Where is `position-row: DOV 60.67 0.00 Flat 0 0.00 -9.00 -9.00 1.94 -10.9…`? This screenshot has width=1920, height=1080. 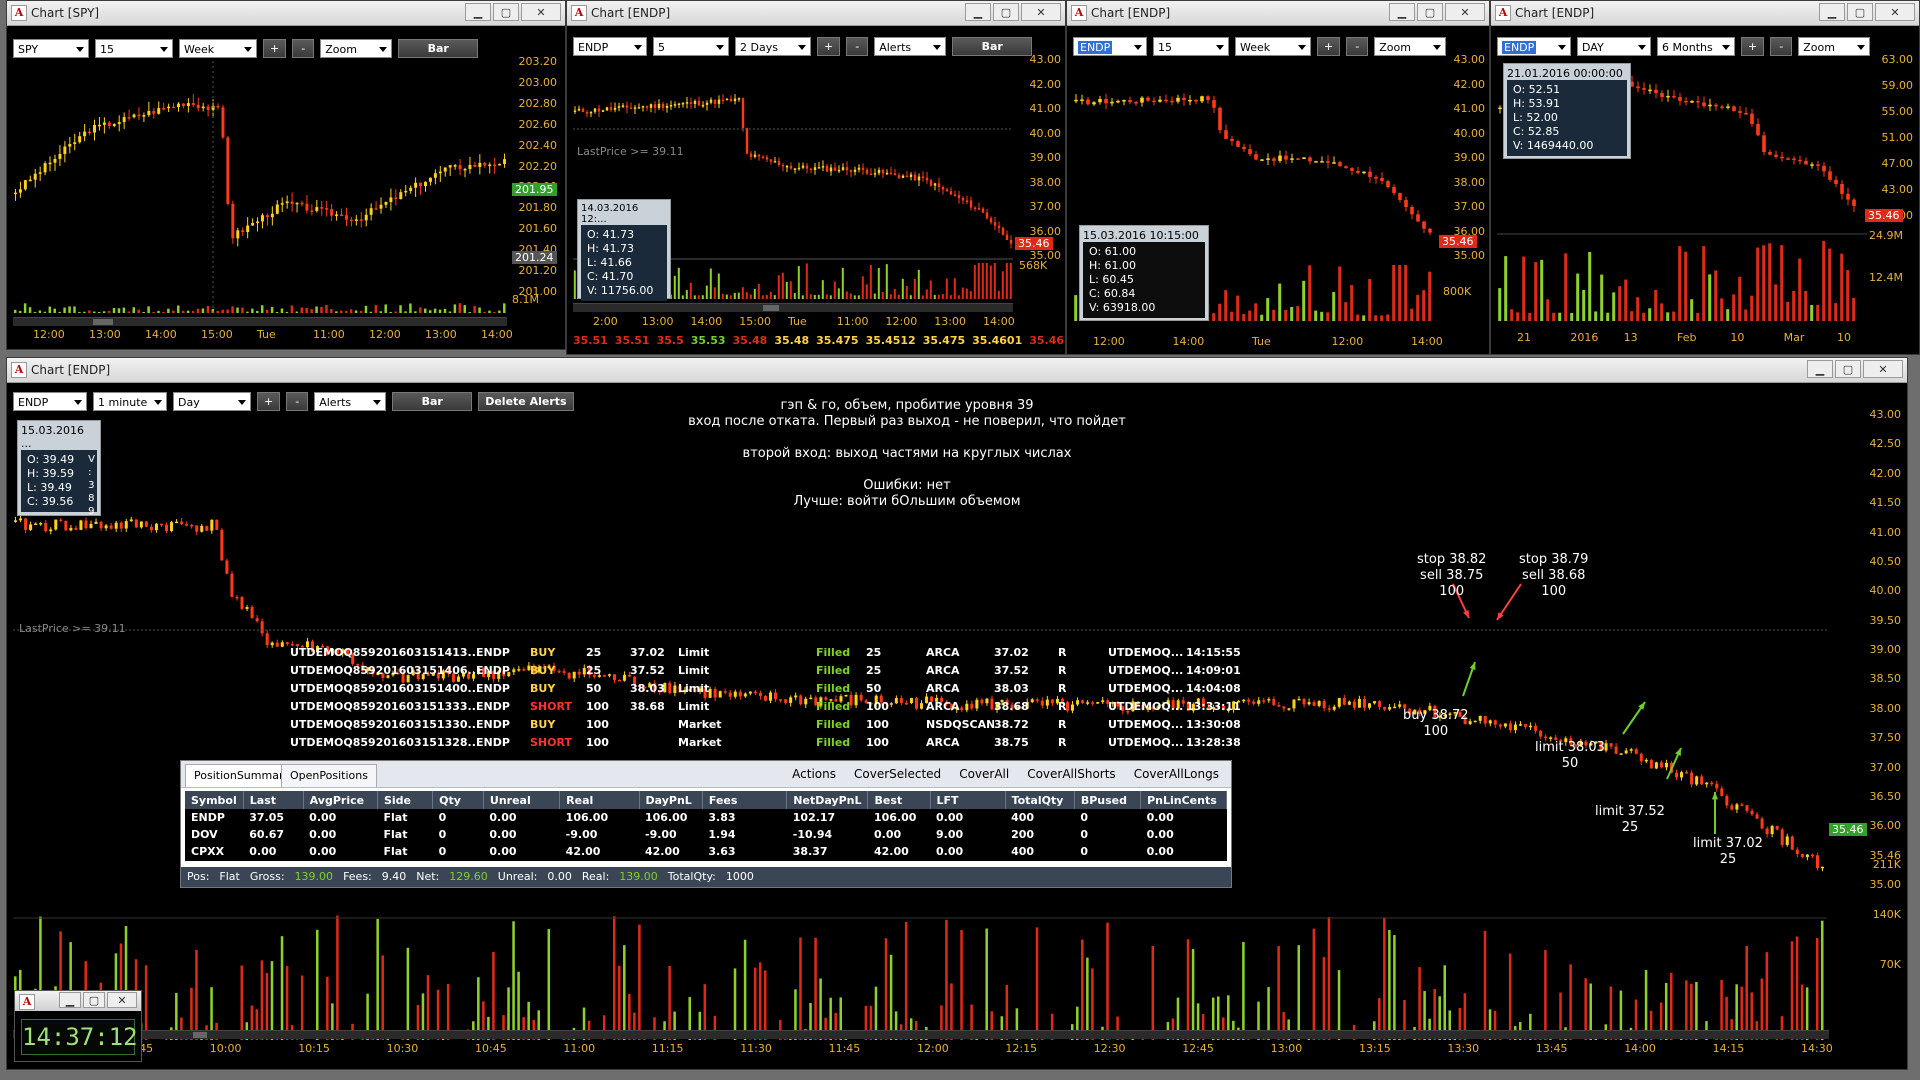
position-row: DOV 60.67 0.00 Flat 0 0.00 -9.00 -9.00 1.94 -10.9… is located at coordinates (706, 834).